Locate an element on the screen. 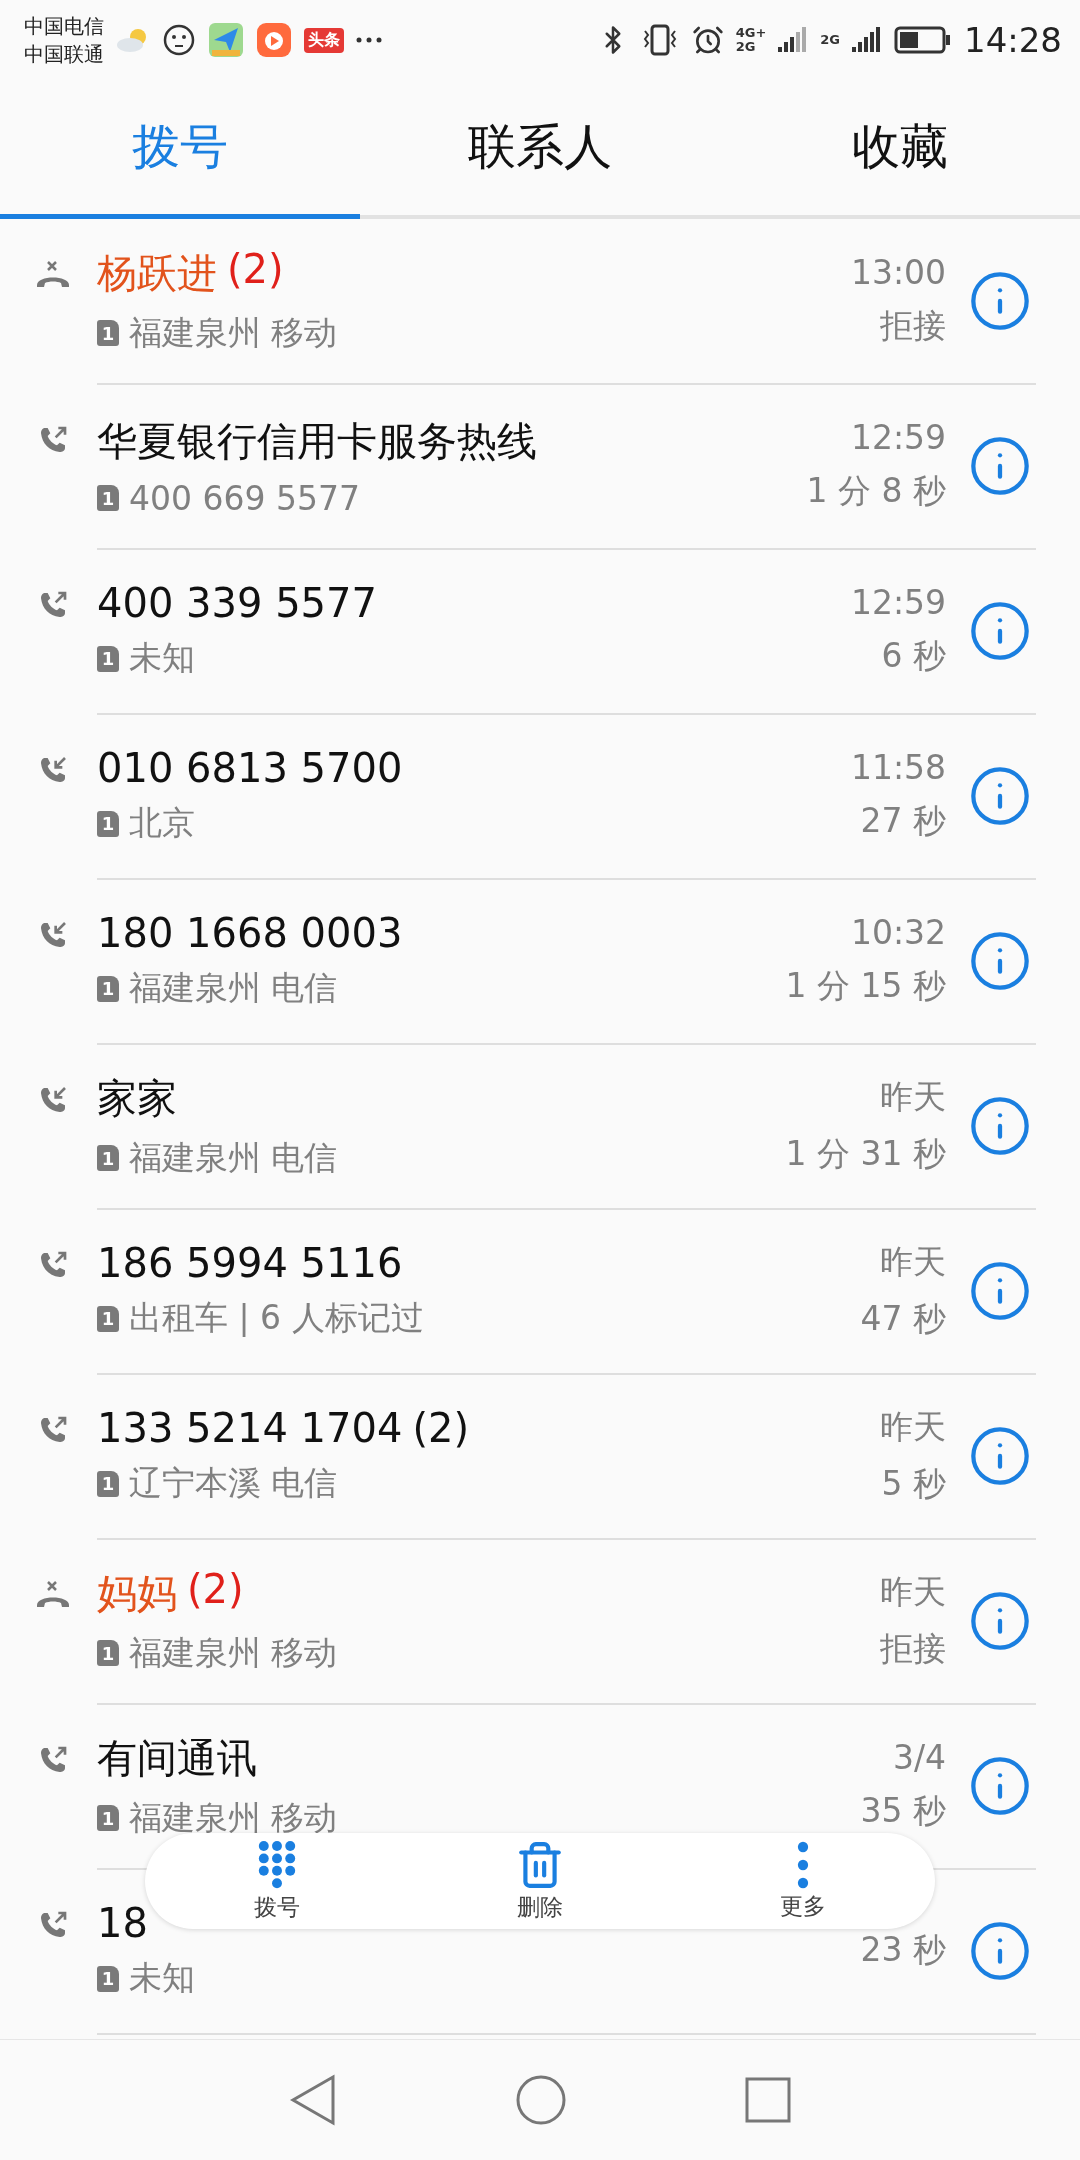 This screenshot has height=2160, width=1080. caller-name: 186 5994 5116 is located at coordinates (250, 1263).